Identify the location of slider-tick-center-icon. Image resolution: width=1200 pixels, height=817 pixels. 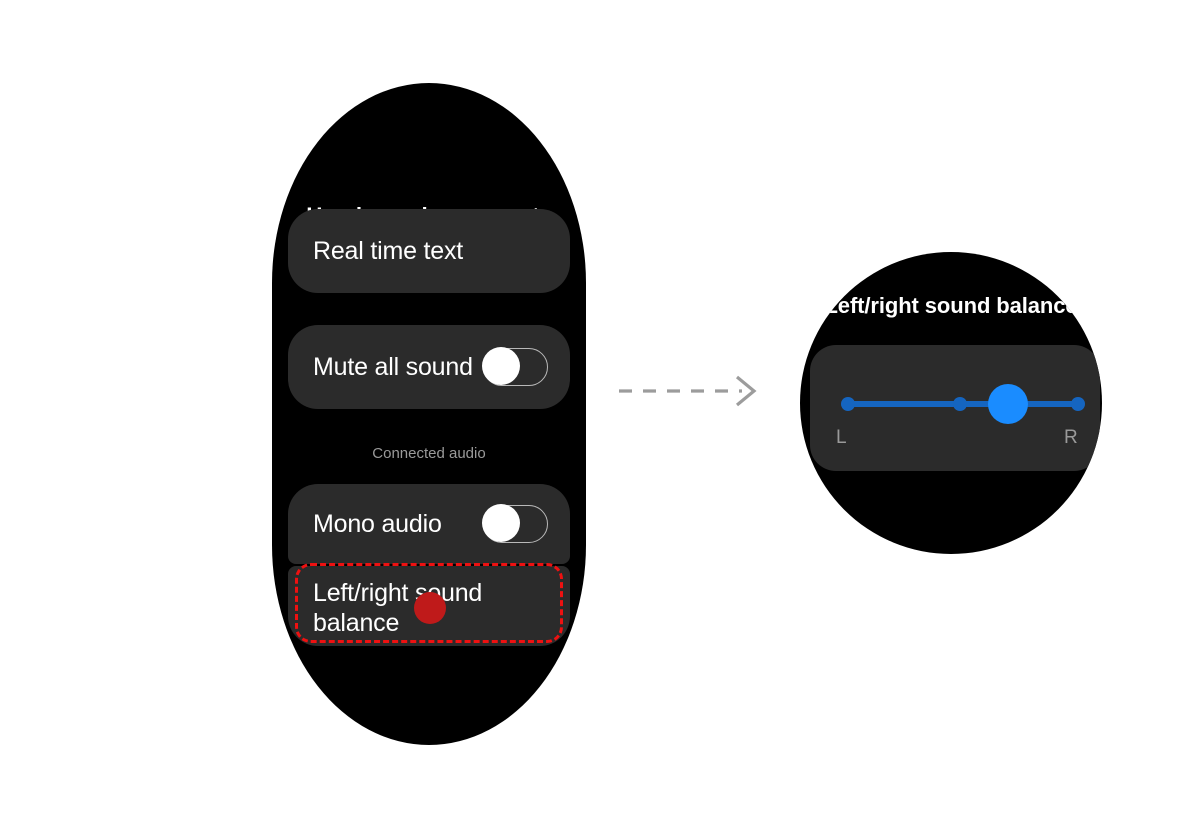
(960, 404).